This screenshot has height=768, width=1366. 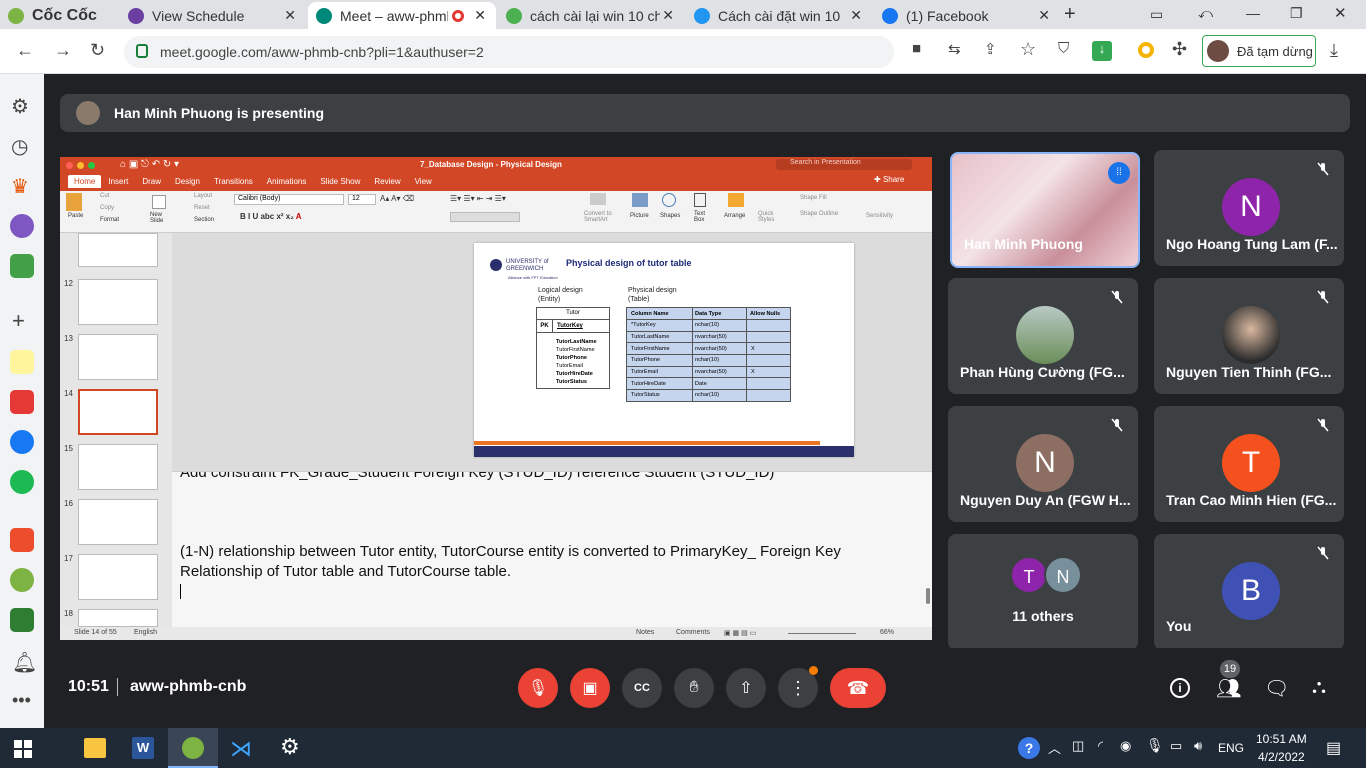 What do you see at coordinates (1198, 746) in the screenshot?
I see `volume-icon: 🔊︎` at bounding box center [1198, 746].